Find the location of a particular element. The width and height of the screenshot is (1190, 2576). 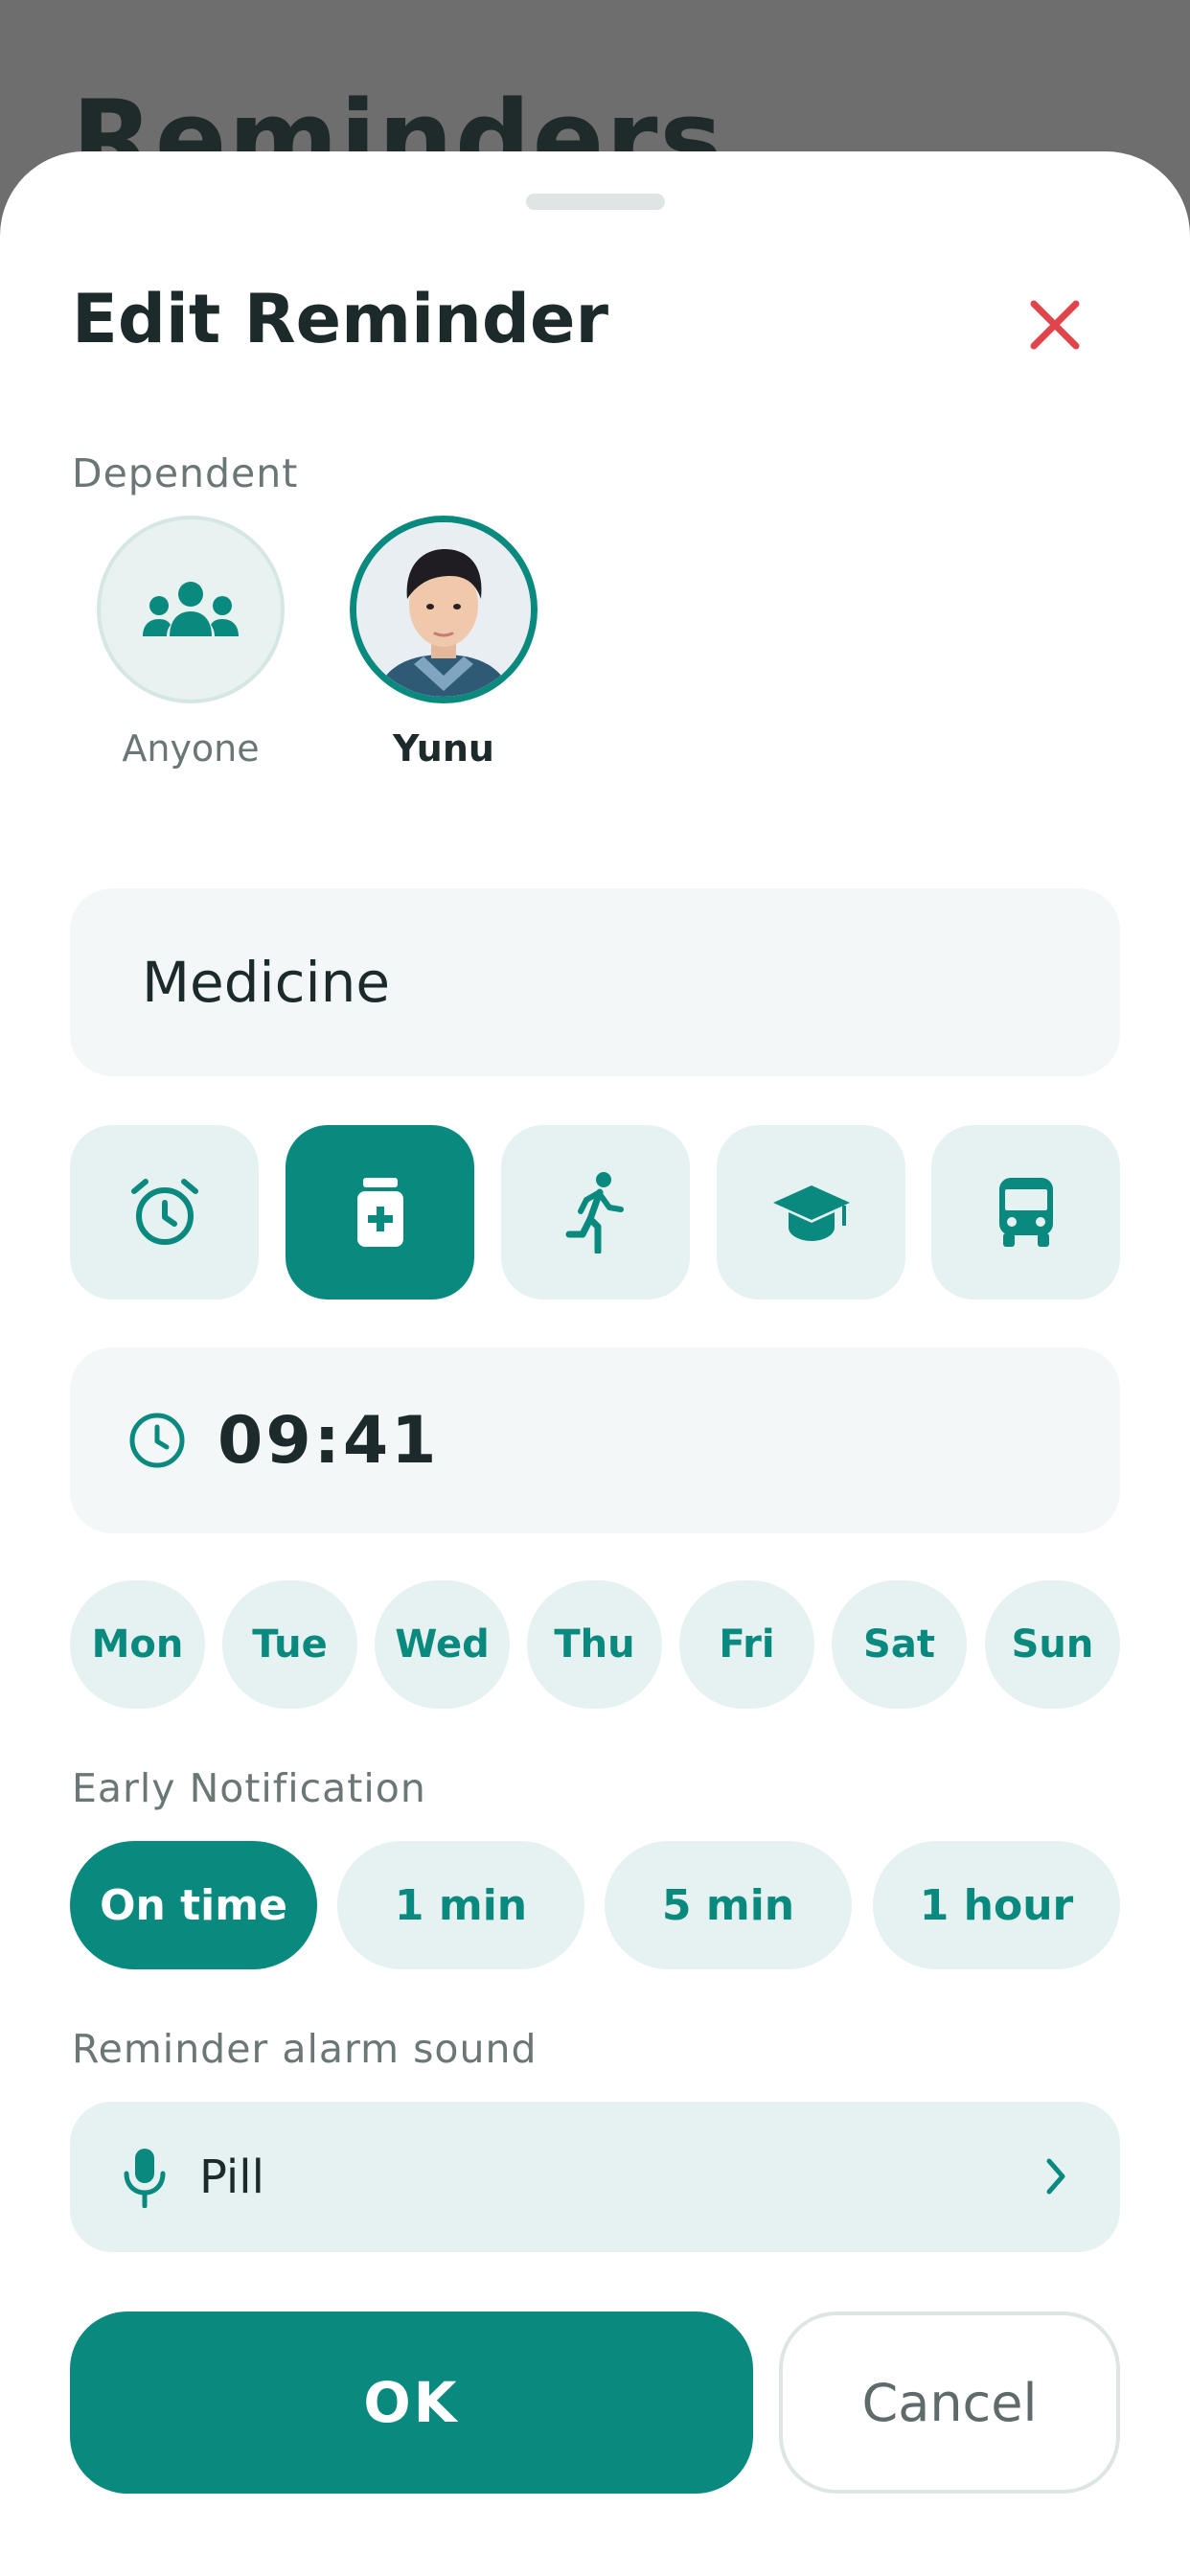

notify-5-min-button: 5 min is located at coordinates (729, 1905).